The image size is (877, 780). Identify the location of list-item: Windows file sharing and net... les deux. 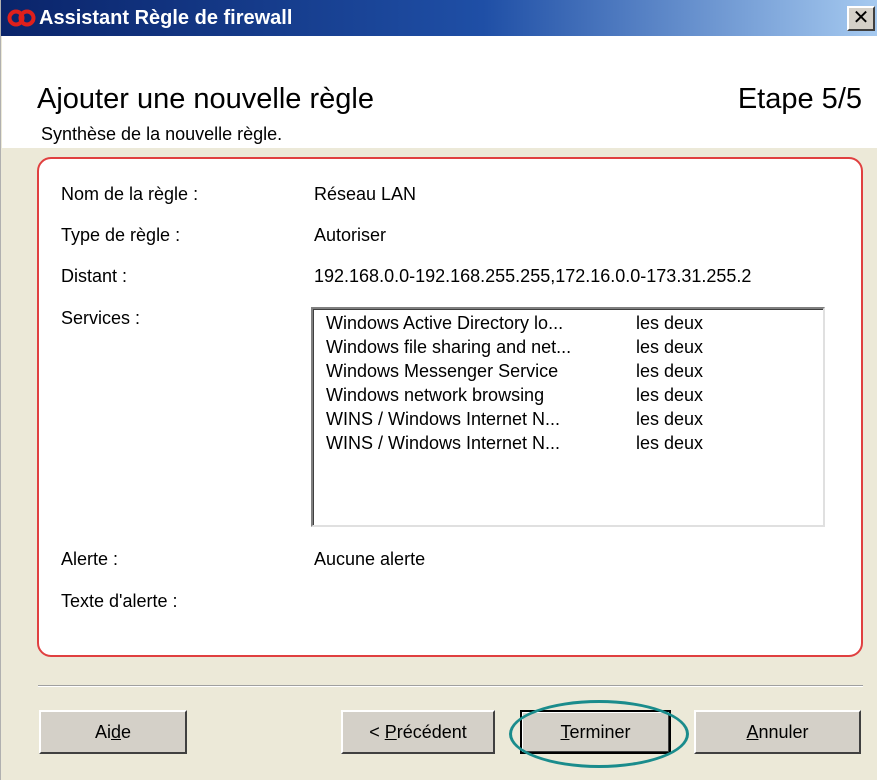
(571, 347).